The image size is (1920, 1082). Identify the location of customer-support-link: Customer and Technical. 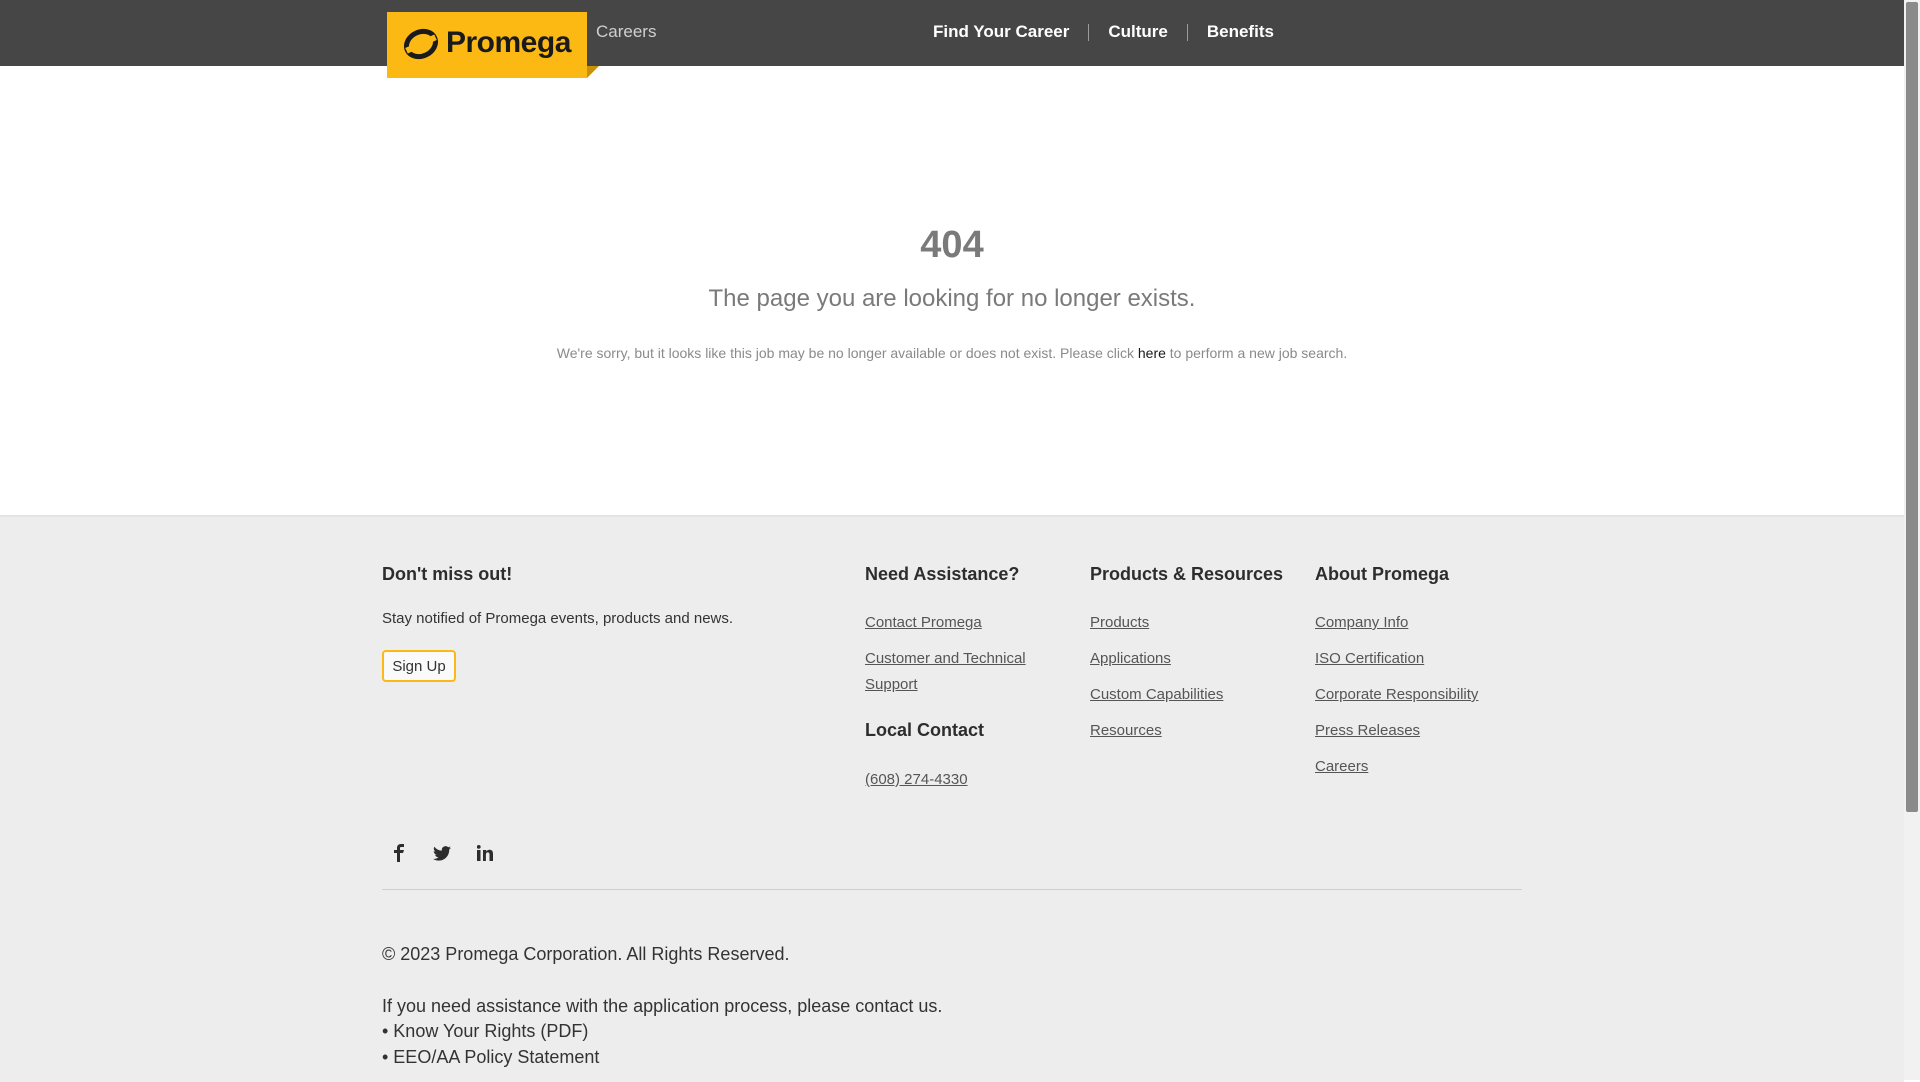
(945, 659).